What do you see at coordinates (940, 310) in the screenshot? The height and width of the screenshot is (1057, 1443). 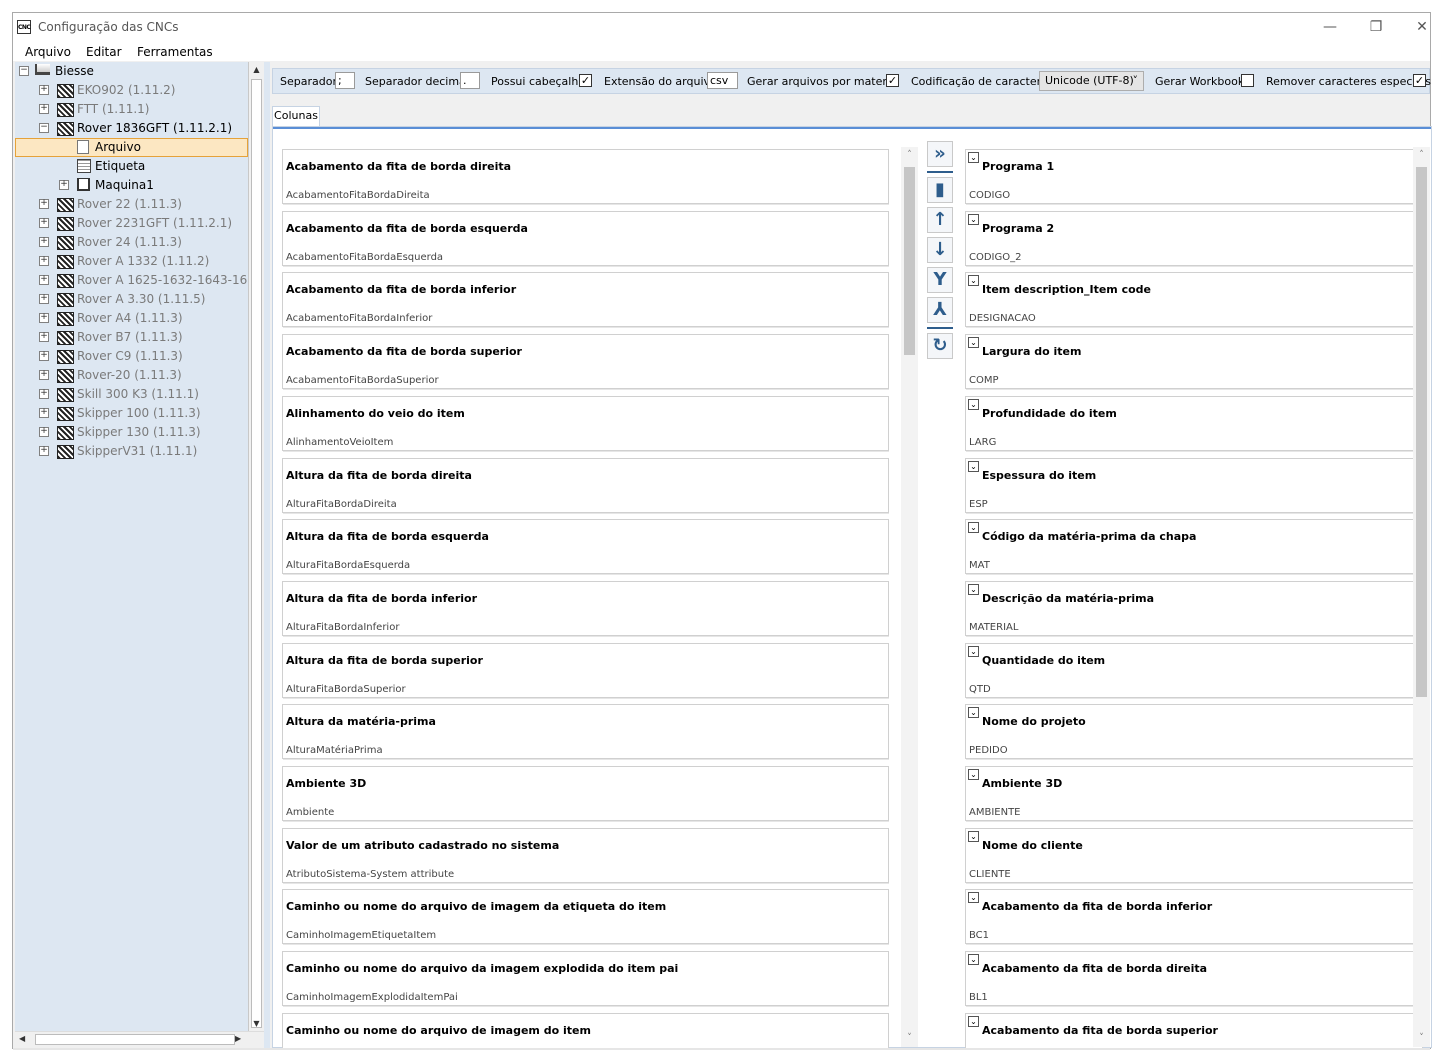 I see `split-button: ⅄` at bounding box center [940, 310].